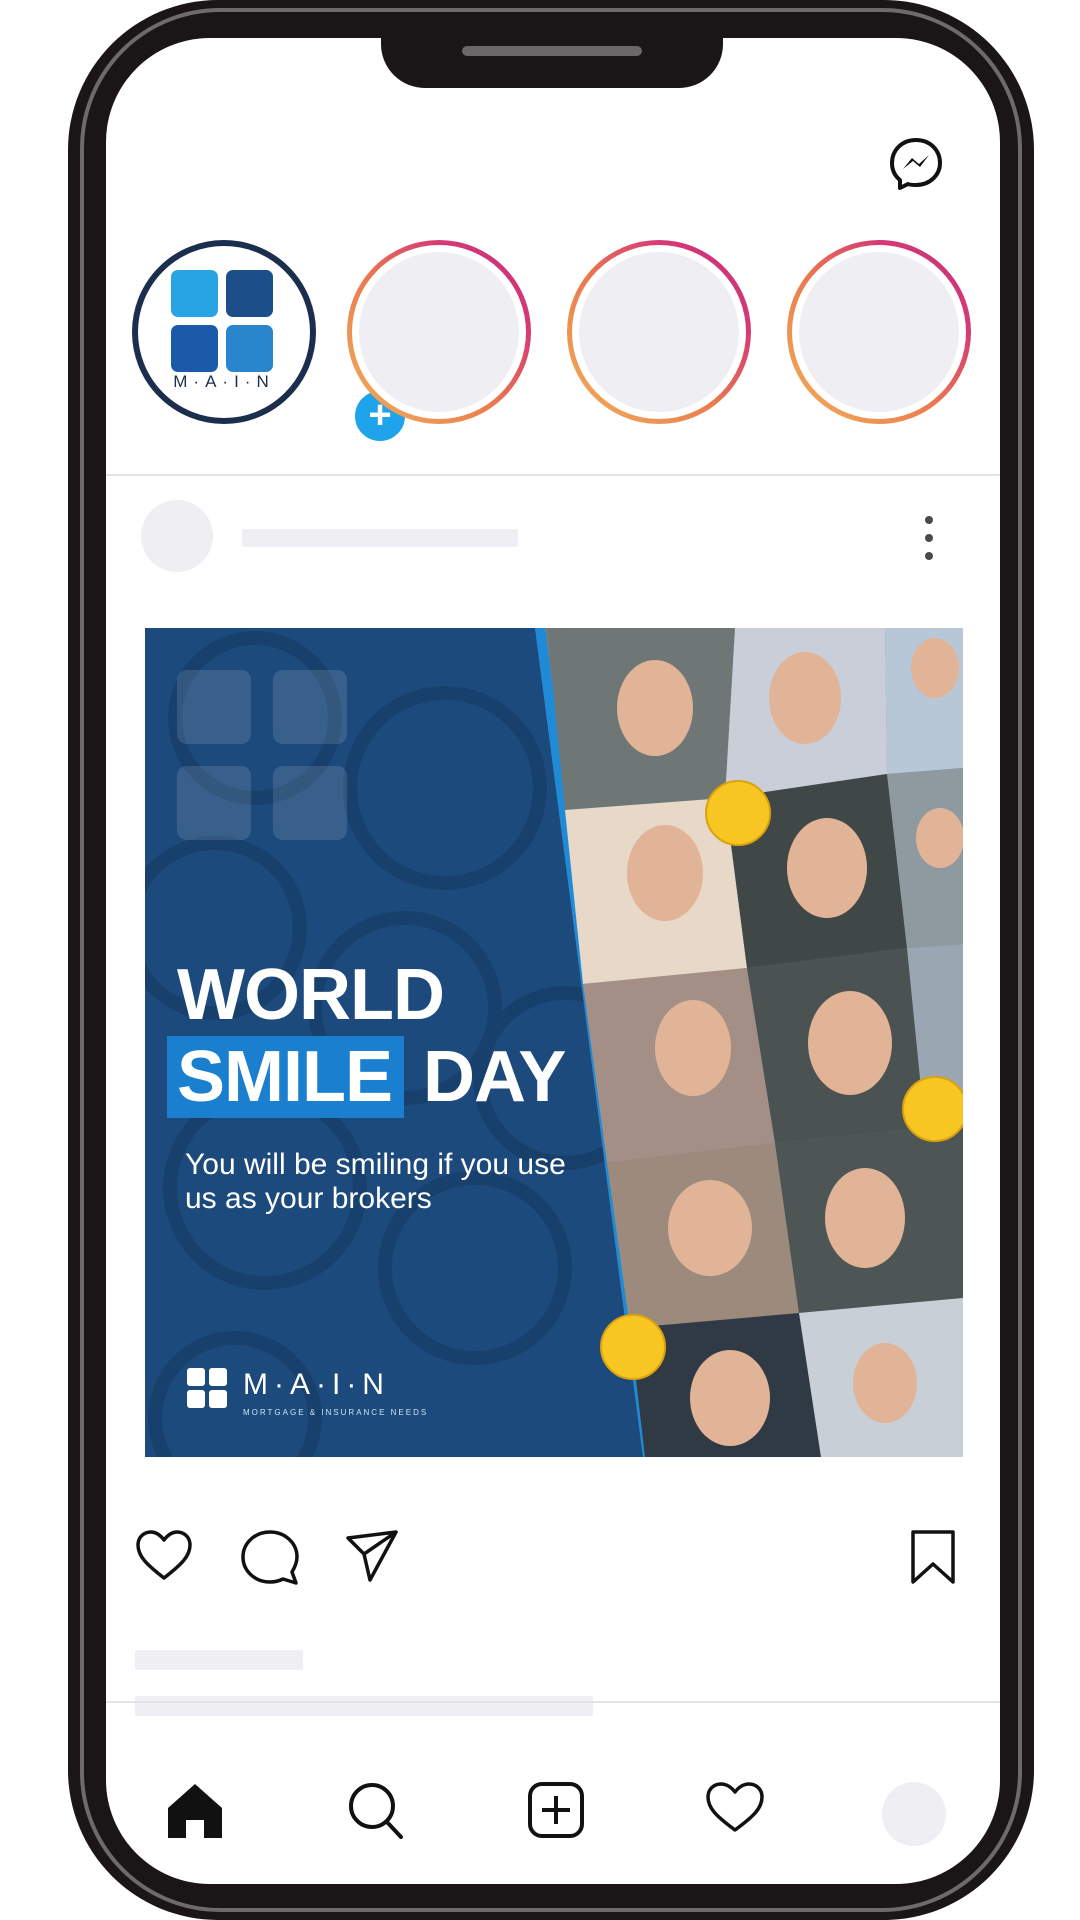 Image resolution: width=1080 pixels, height=1920 pixels. What do you see at coordinates (219, 1660) in the screenshot?
I see `likes-placeholder` at bounding box center [219, 1660].